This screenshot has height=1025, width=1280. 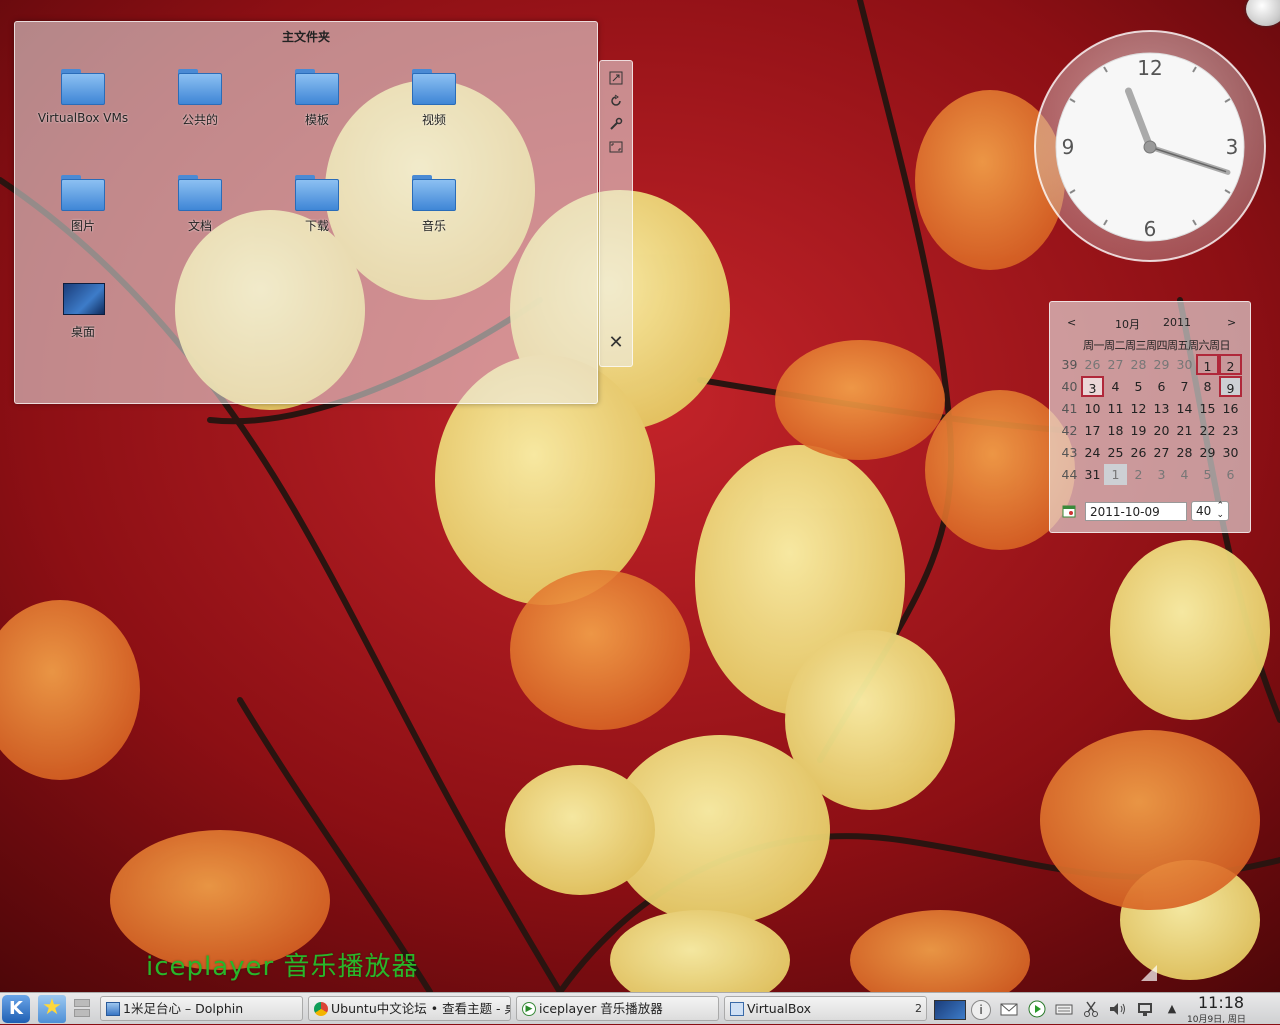 What do you see at coordinates (616, 149) in the screenshot?
I see `expand-icon` at bounding box center [616, 149].